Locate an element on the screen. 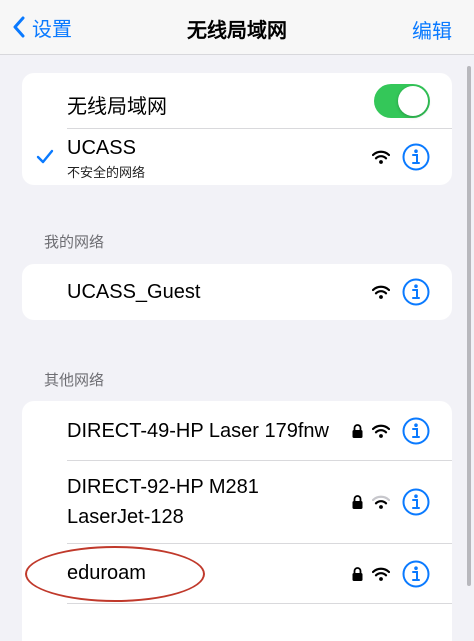 Image resolution: width=474 pixels, height=641 pixels. network-row: DIRECT-49-HP Laser 179fnw is located at coordinates (237, 431).